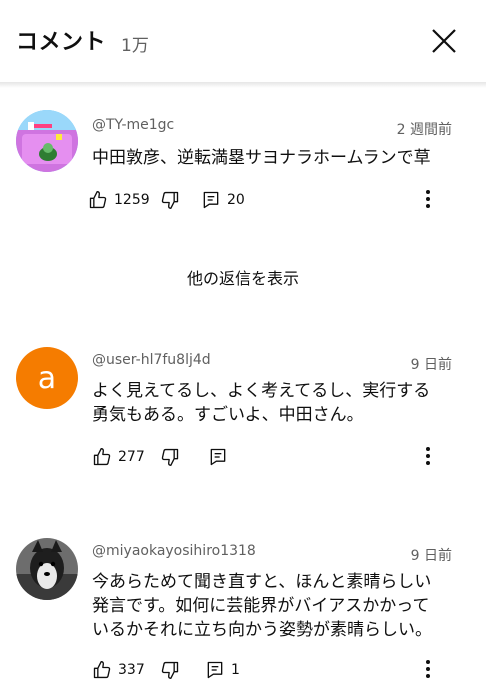 Image resolution: width=486 pixels, height=700 pixels. I want to click on comment-count: 1万, so click(135, 46).